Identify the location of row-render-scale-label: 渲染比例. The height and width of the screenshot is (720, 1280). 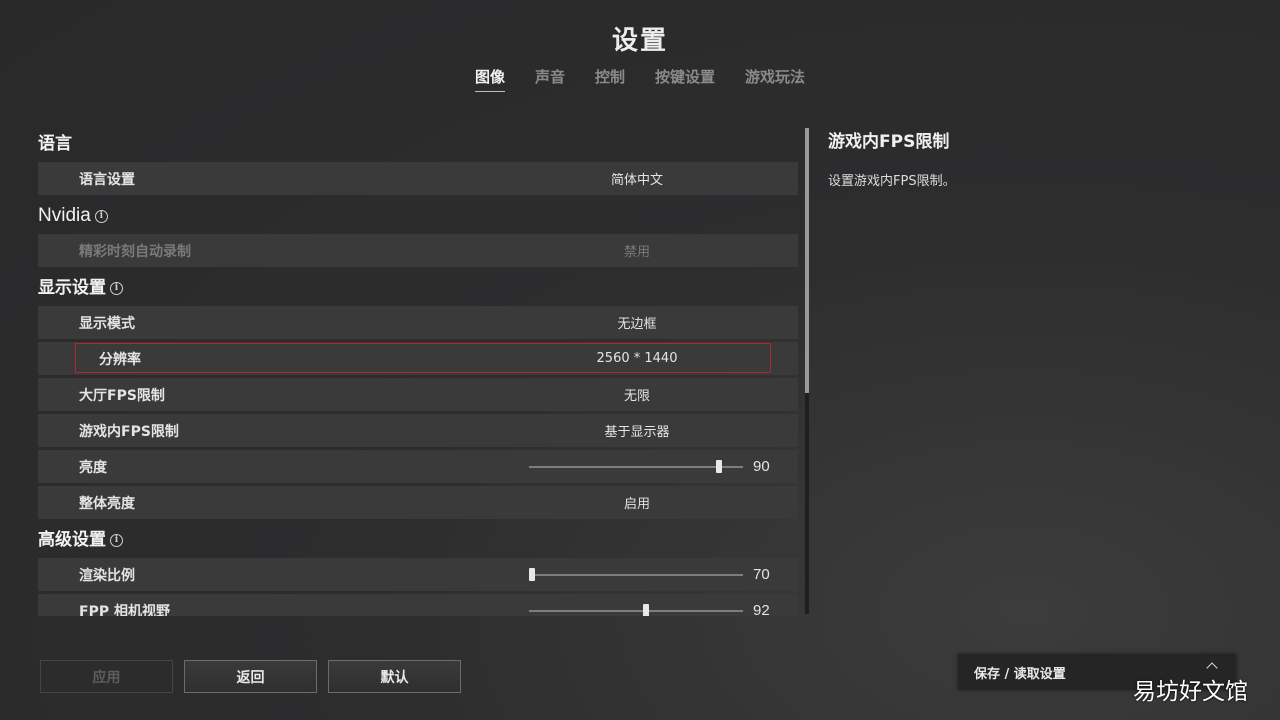
(107, 575).